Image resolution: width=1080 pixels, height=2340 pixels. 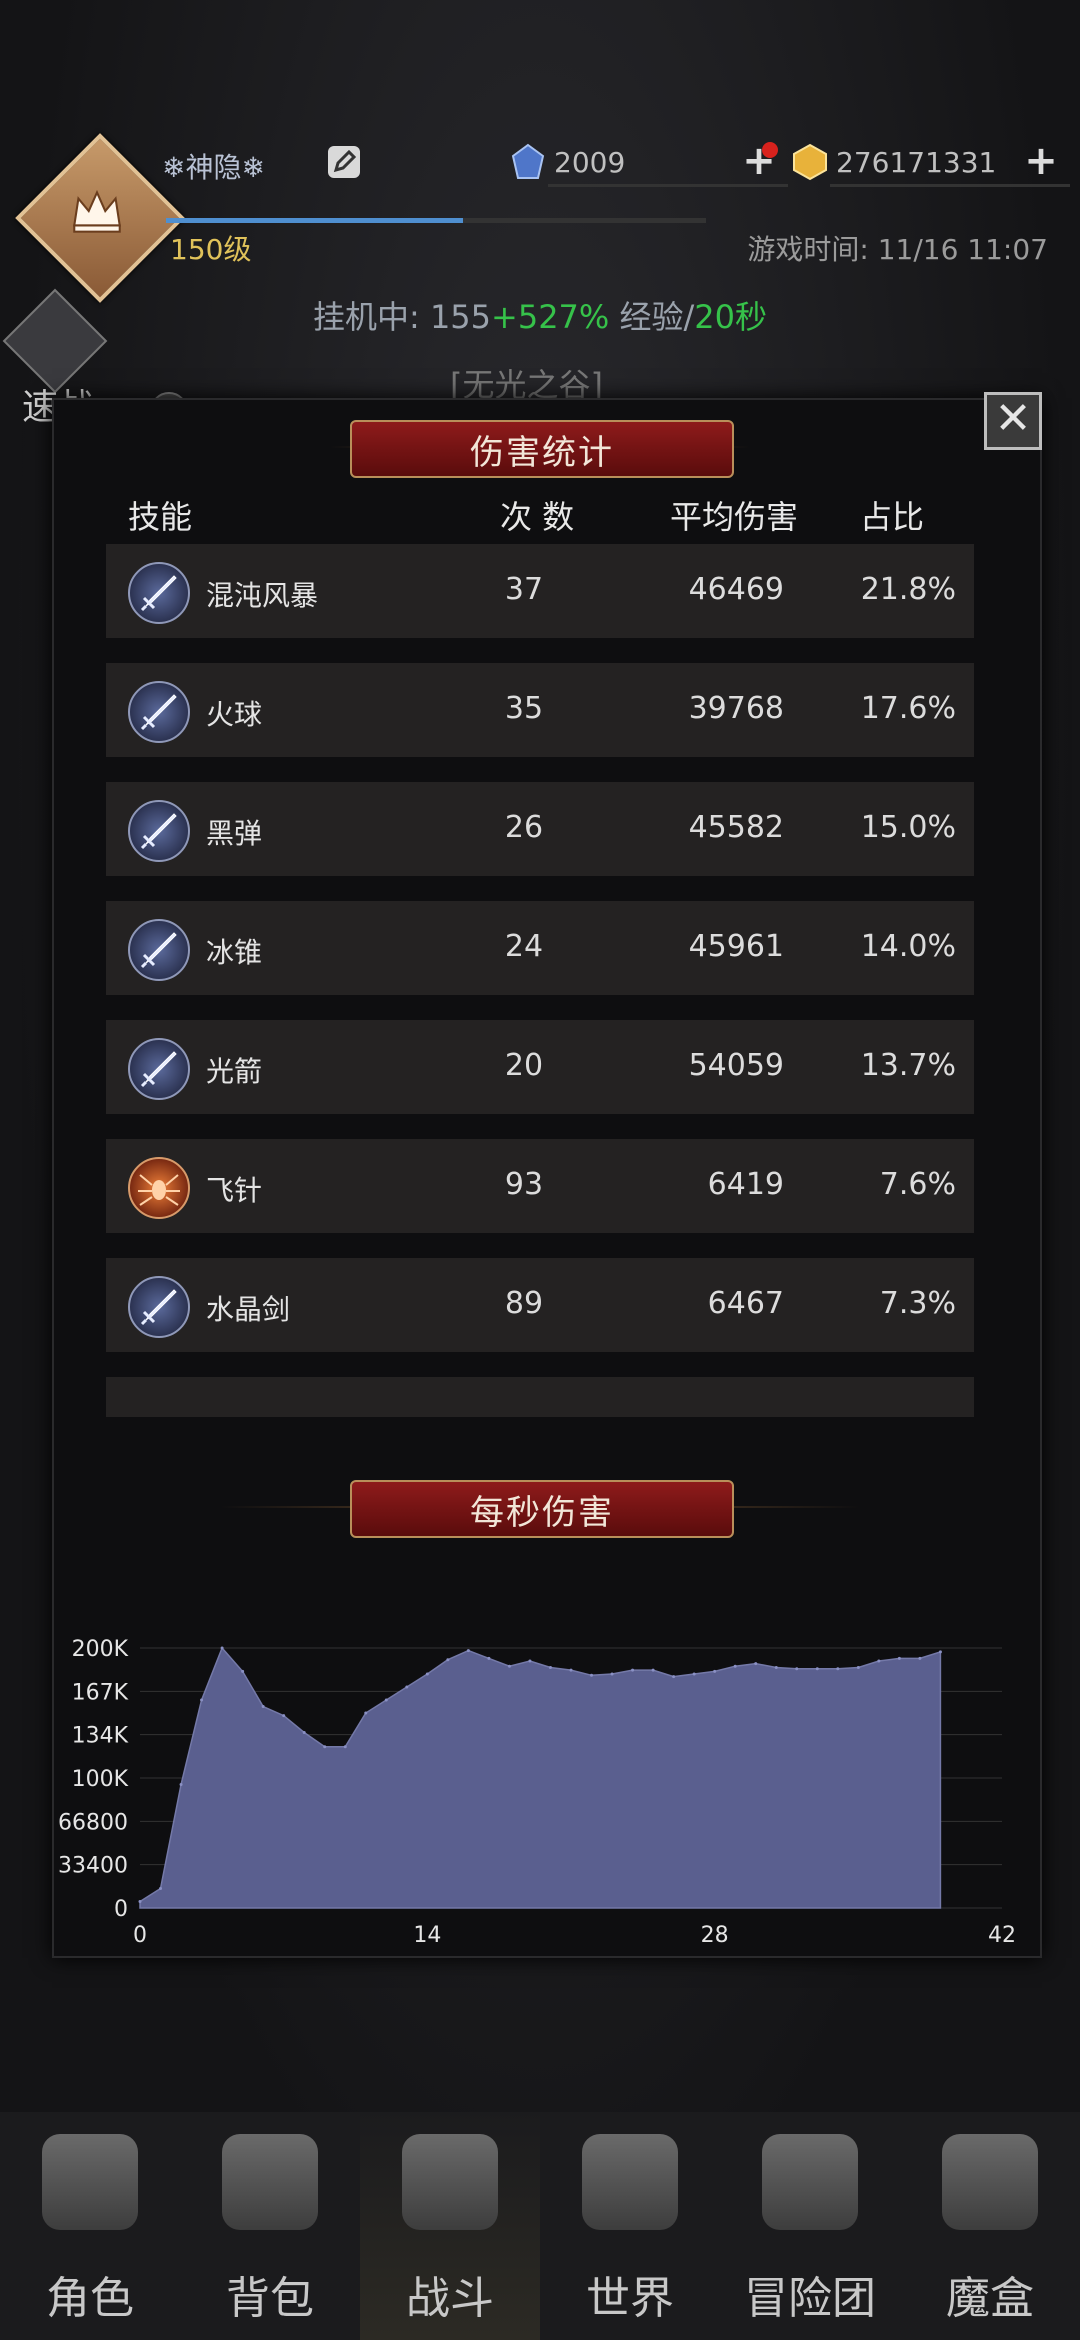 What do you see at coordinates (770, 150) in the screenshot?
I see `notification-dot` at bounding box center [770, 150].